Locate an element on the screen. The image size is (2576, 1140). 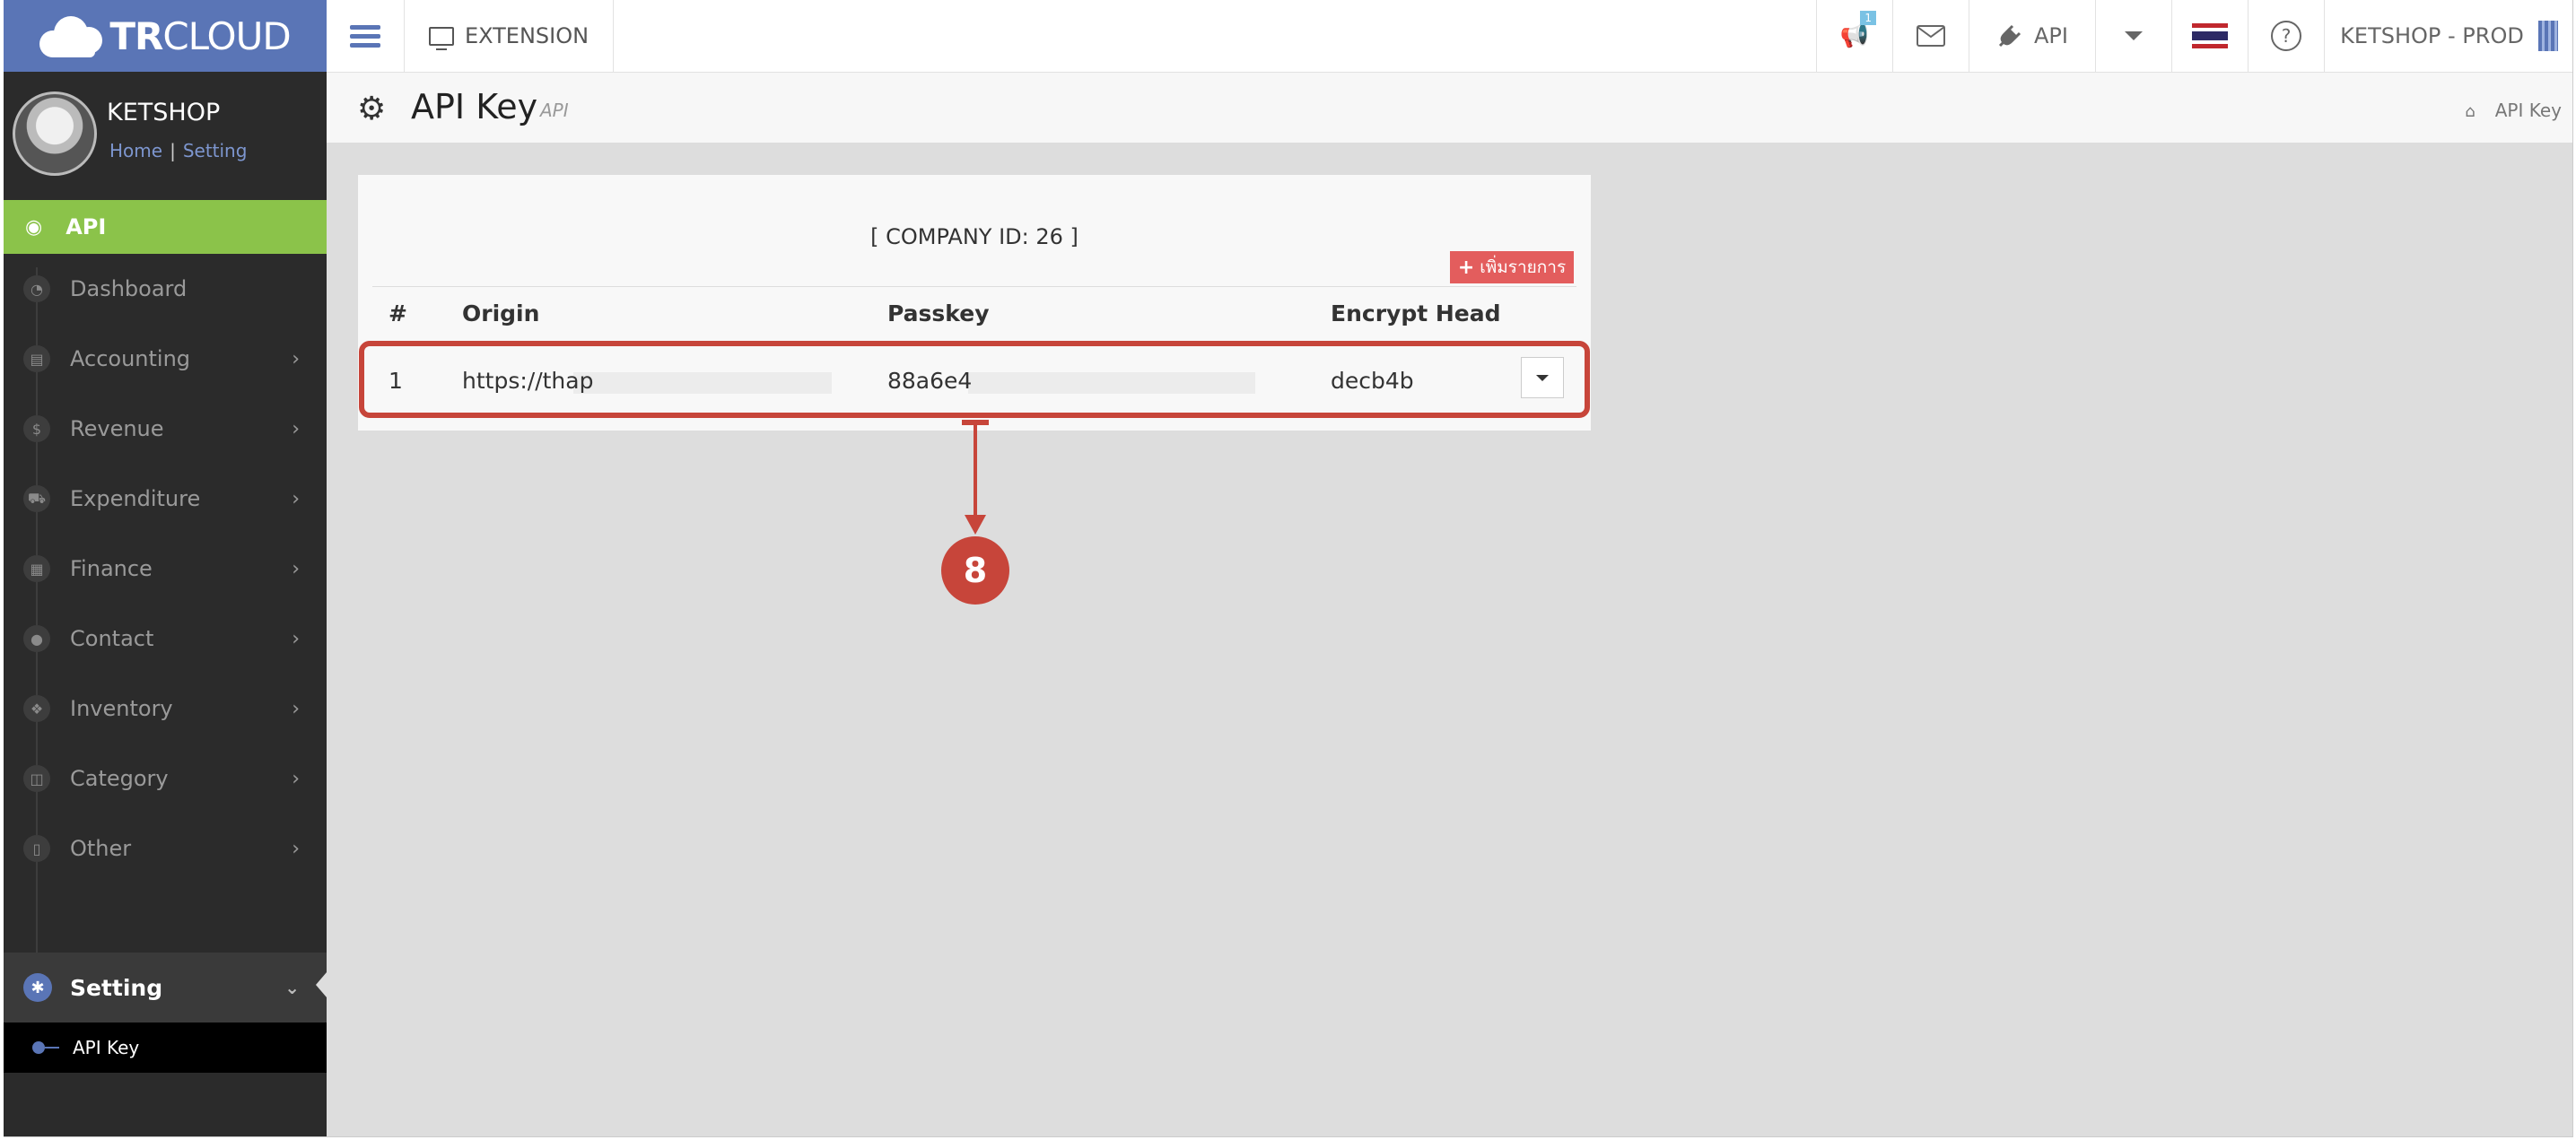
sidebar-item-label: Inventory is located at coordinates (122, 708).